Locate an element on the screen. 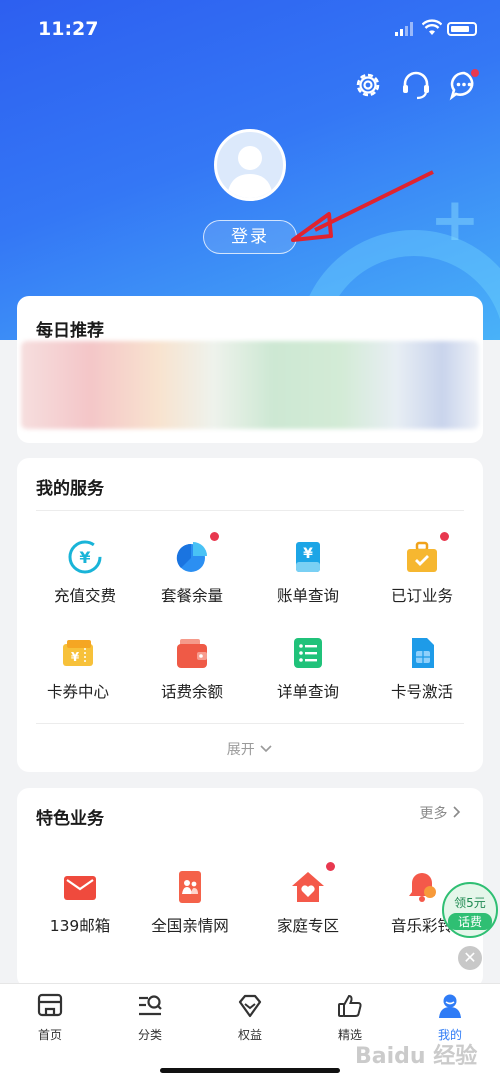  more-link: 更多 is located at coordinates (440, 813).